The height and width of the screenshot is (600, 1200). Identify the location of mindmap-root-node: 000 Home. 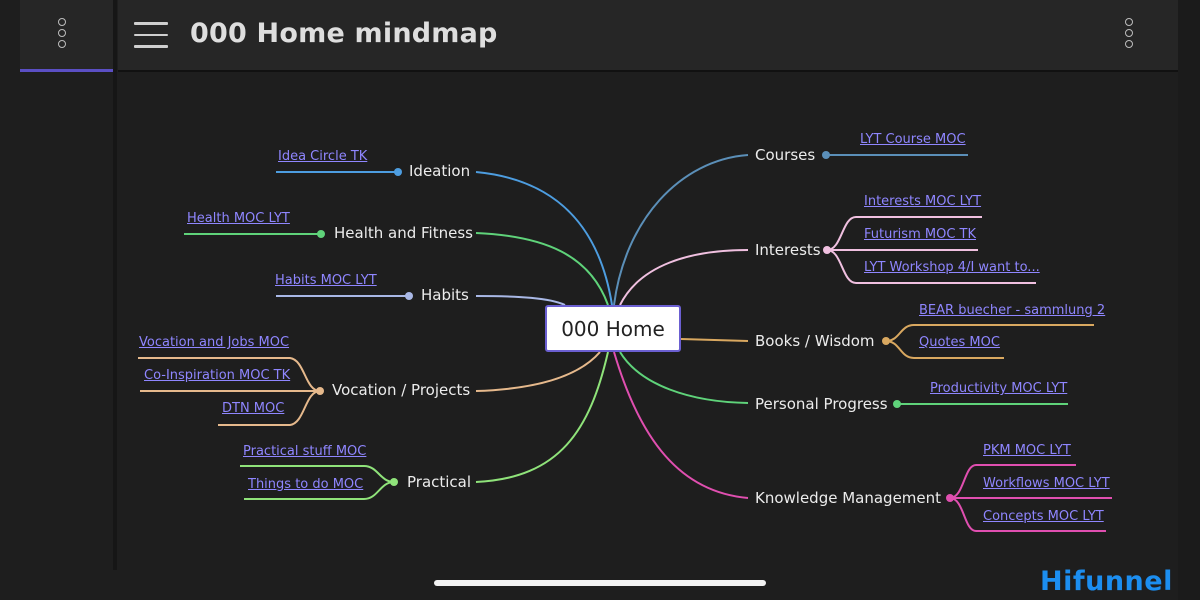
(613, 328).